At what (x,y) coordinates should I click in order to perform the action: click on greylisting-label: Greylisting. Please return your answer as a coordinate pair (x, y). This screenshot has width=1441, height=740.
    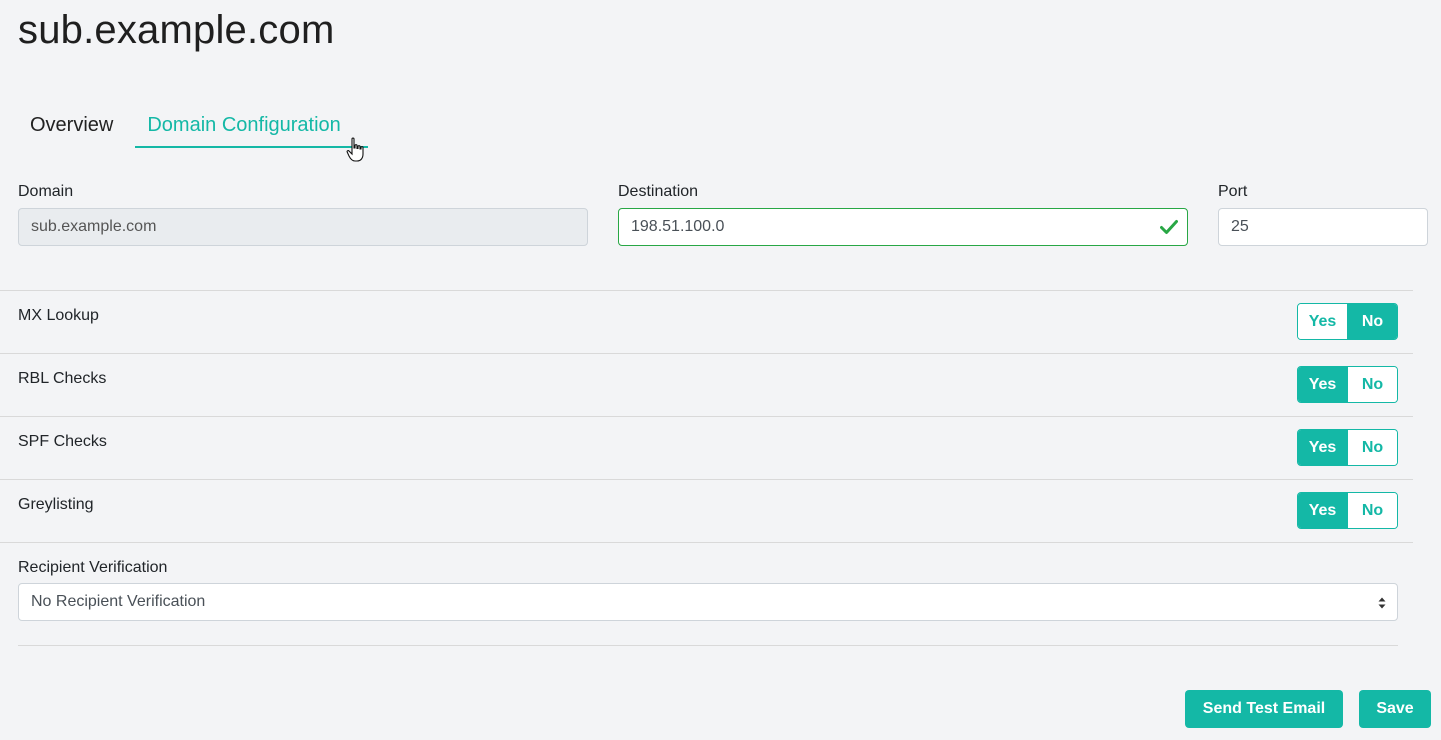
    Looking at the image, I should click on (56, 504).